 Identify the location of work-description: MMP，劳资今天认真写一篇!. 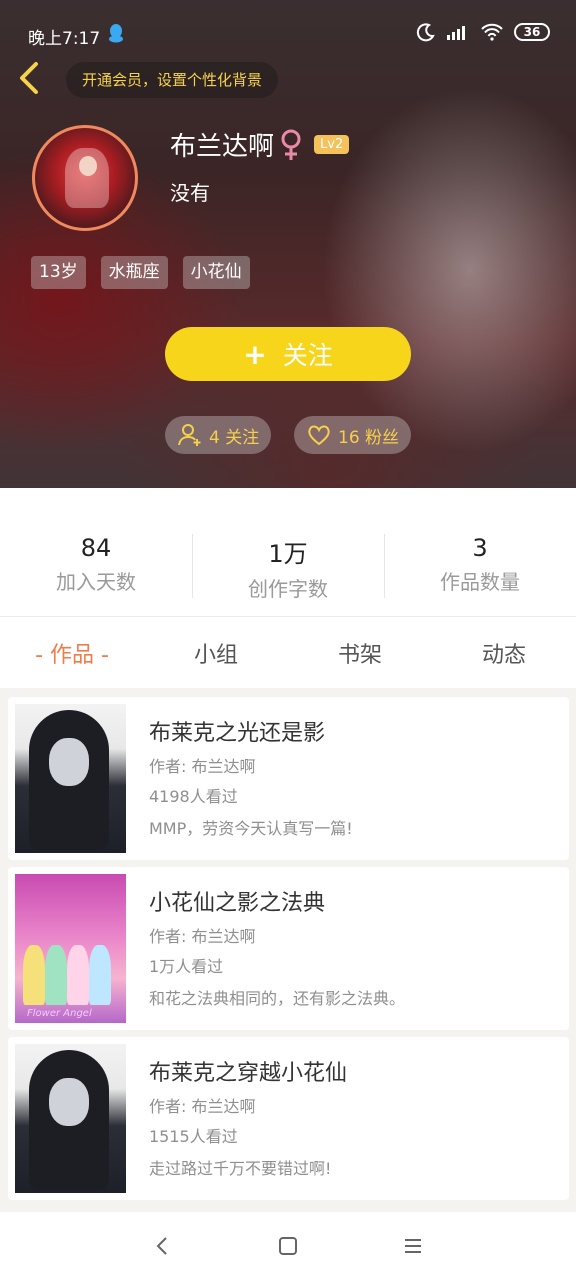
(251, 828).